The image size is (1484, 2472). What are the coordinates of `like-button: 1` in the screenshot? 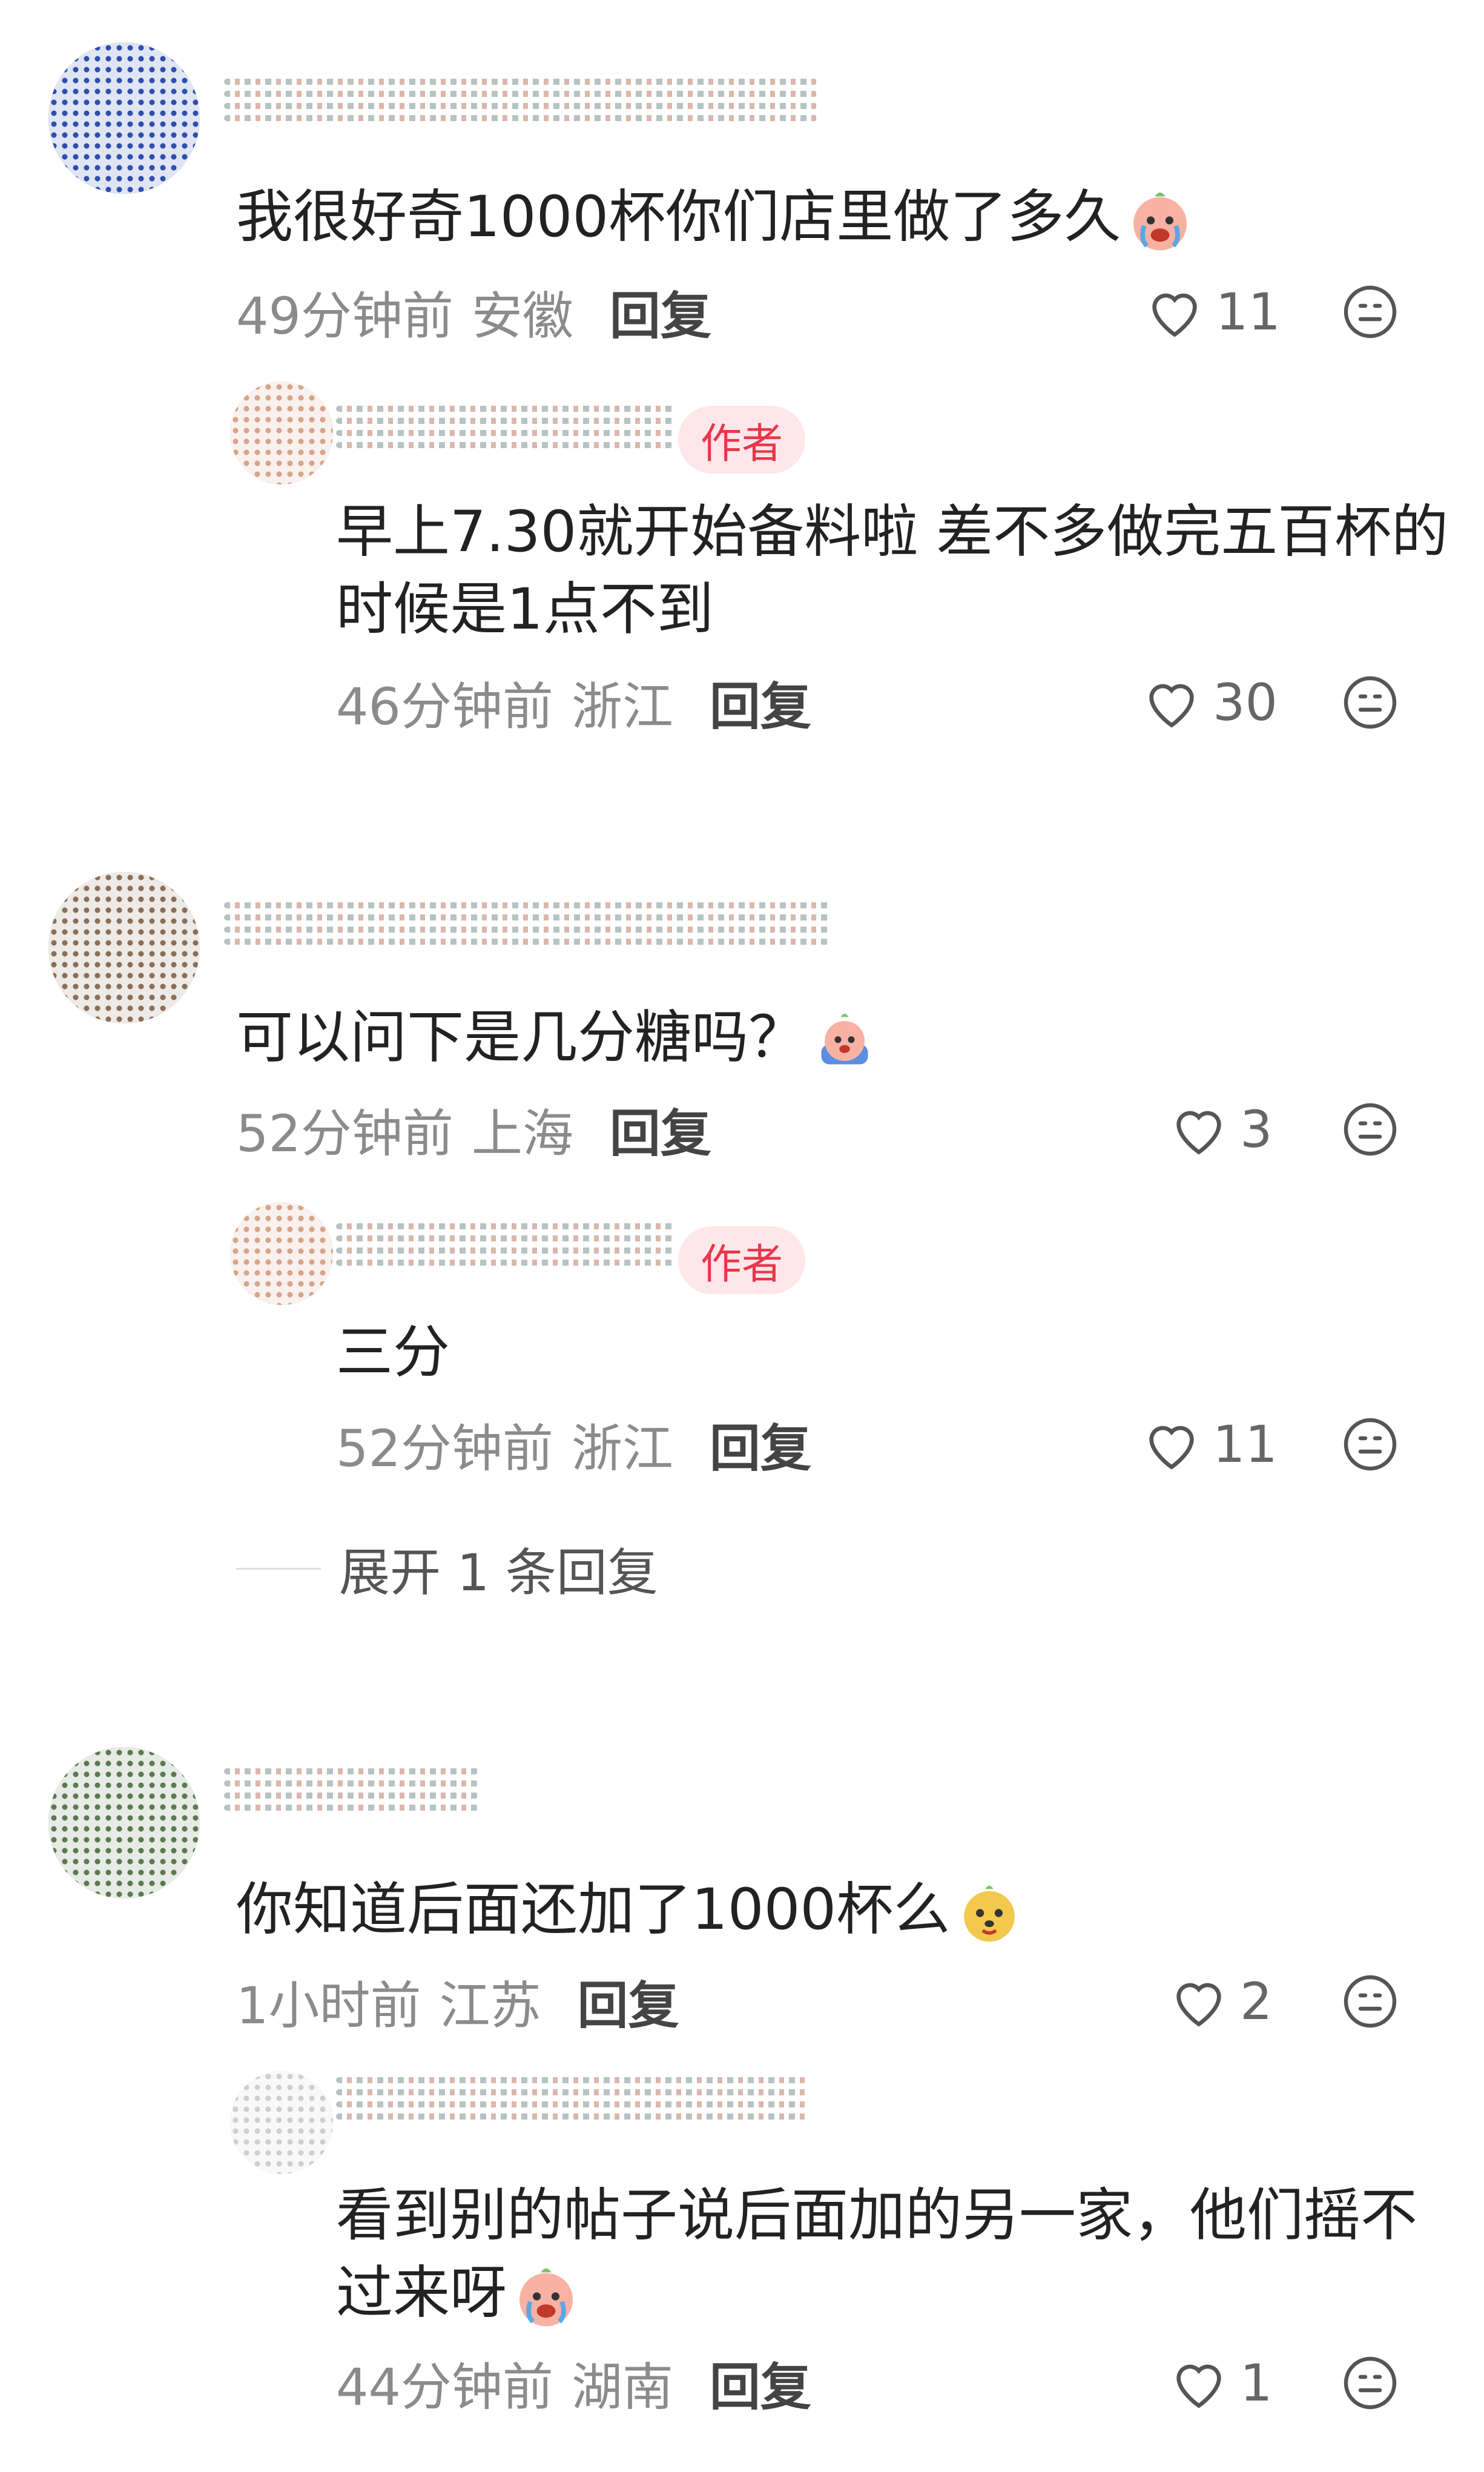 It's located at (1221, 2383).